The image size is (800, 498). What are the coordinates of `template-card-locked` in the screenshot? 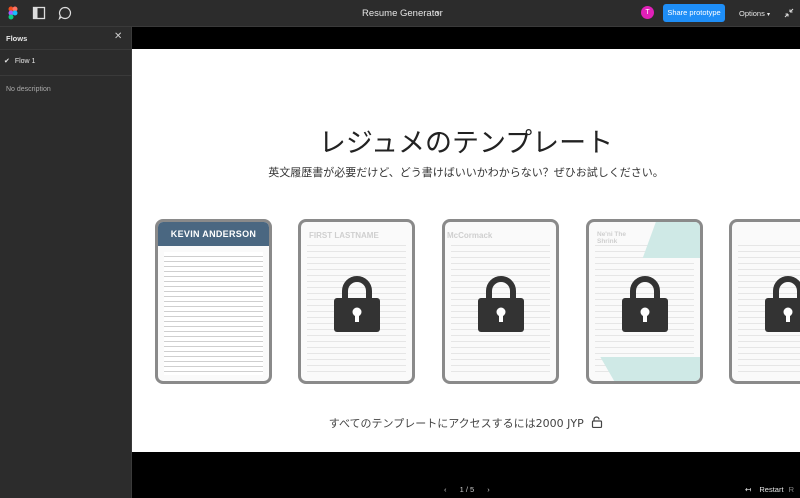 It's located at (764, 301).